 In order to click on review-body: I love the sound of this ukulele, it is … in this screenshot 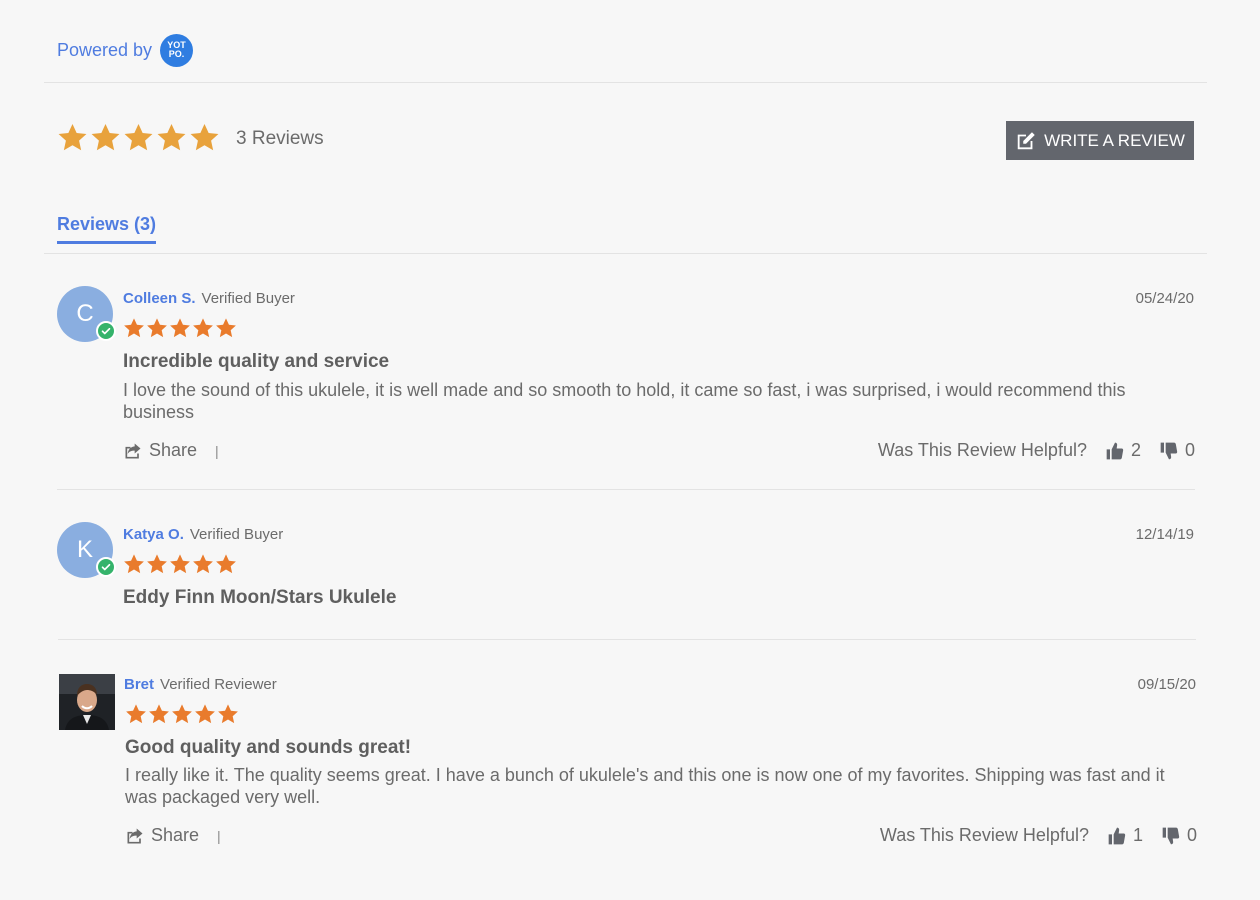, I will do `click(624, 401)`.